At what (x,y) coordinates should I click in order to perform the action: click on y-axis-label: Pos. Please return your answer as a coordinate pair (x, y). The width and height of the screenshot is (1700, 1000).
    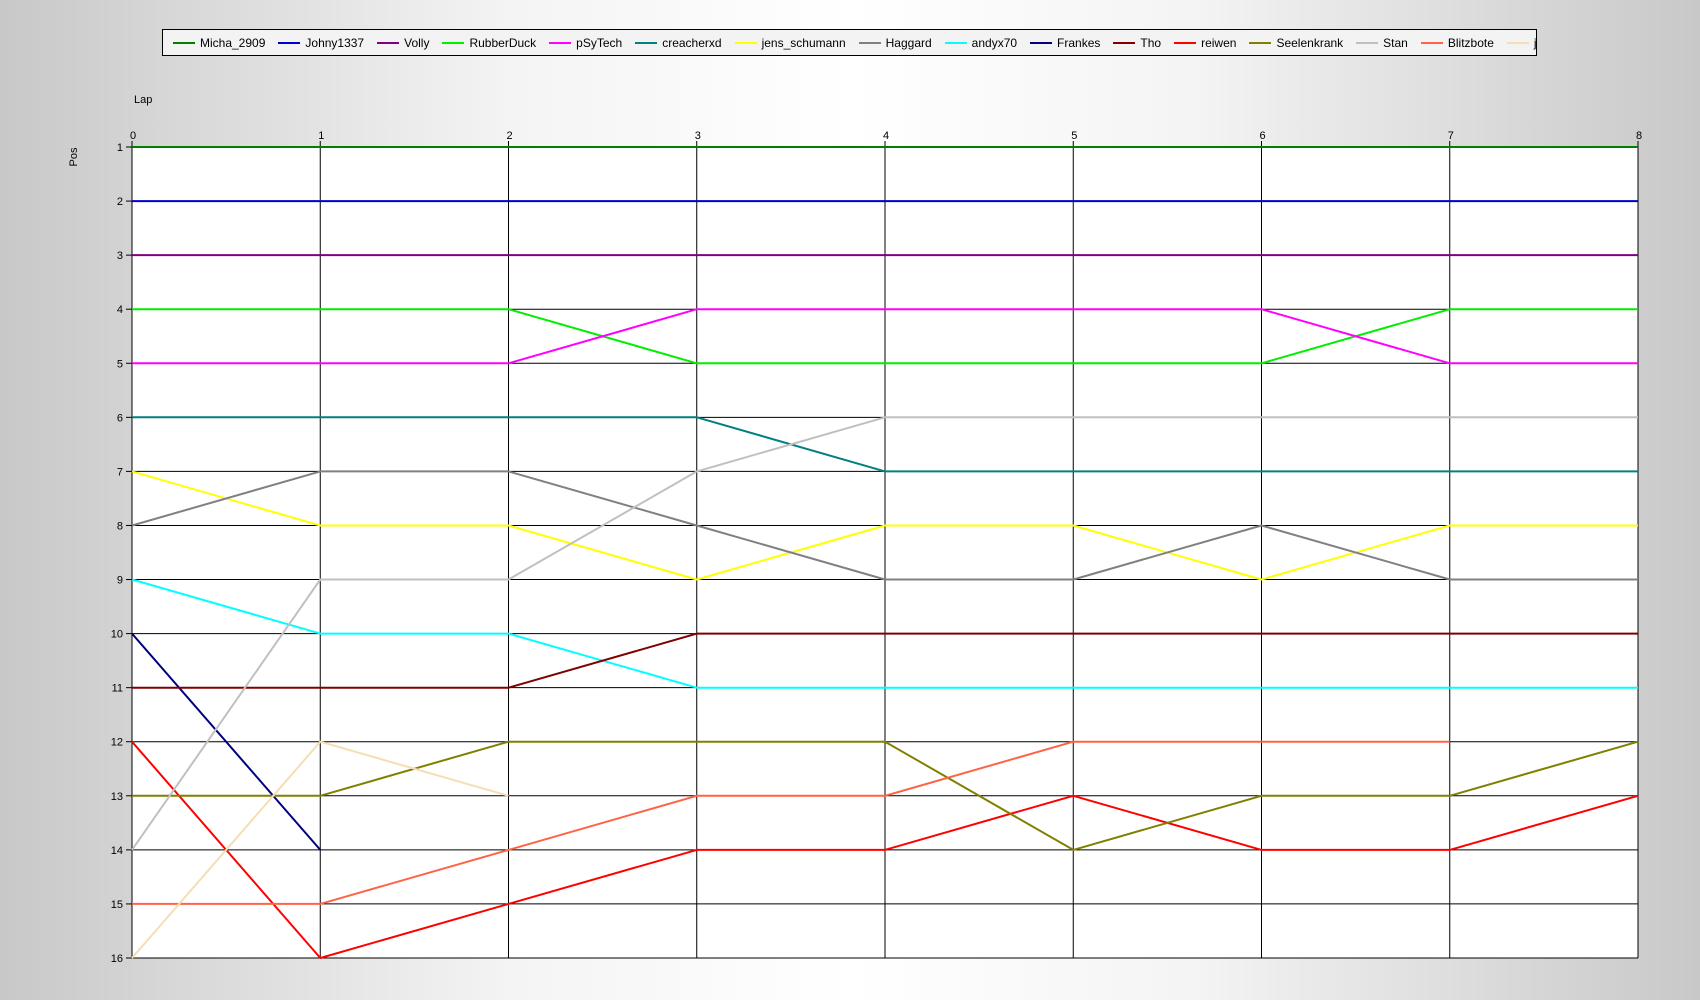
    Looking at the image, I should click on (74, 156).